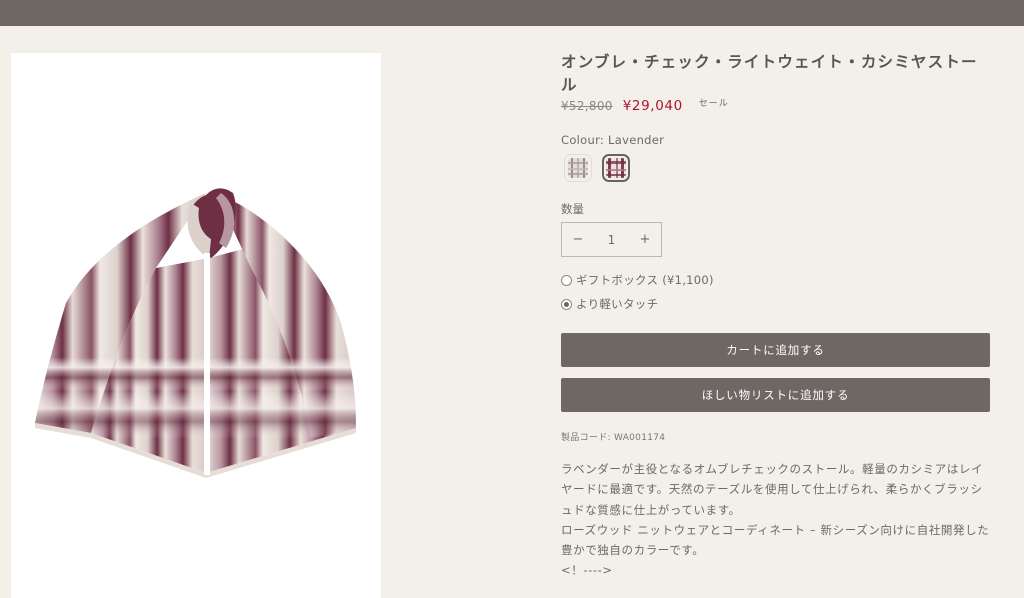 The width and height of the screenshot is (1024, 598). I want to click on option-lighter-touch: より軽いタッチ, so click(609, 304).